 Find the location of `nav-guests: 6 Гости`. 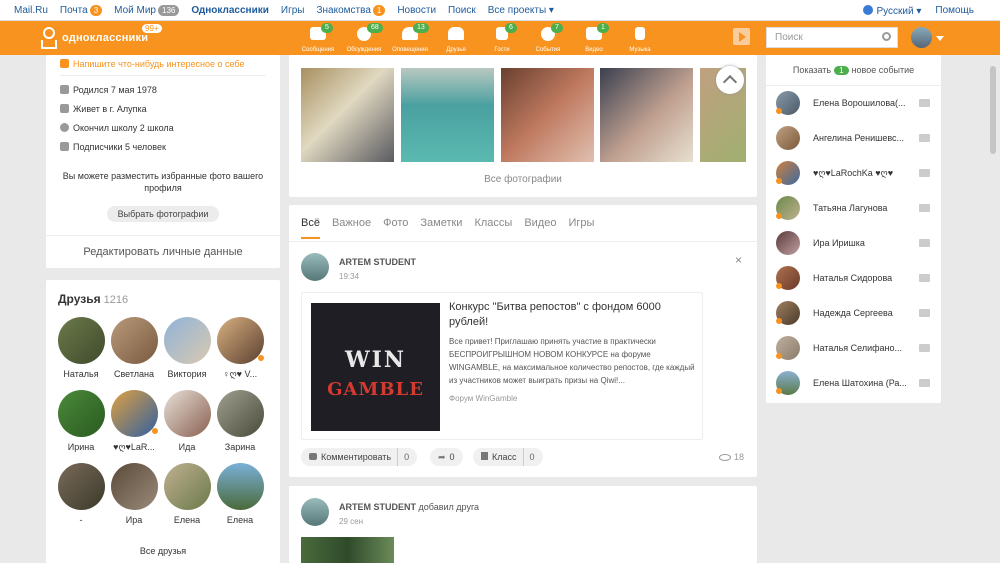

nav-guests: 6 Гости is located at coordinates (502, 38).